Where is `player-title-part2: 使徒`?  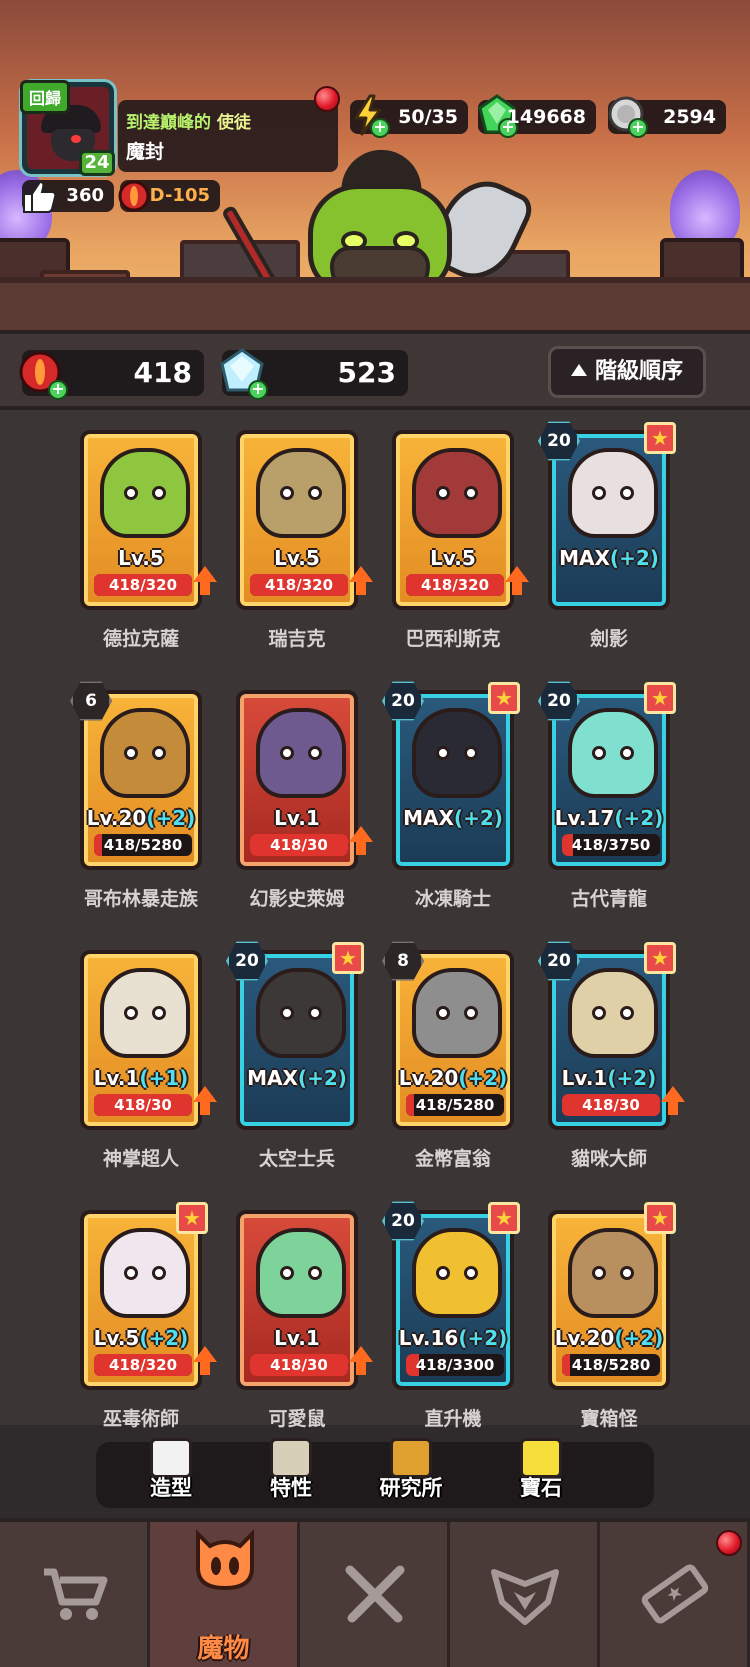
player-title-part2: 使徒 is located at coordinates (233, 123).